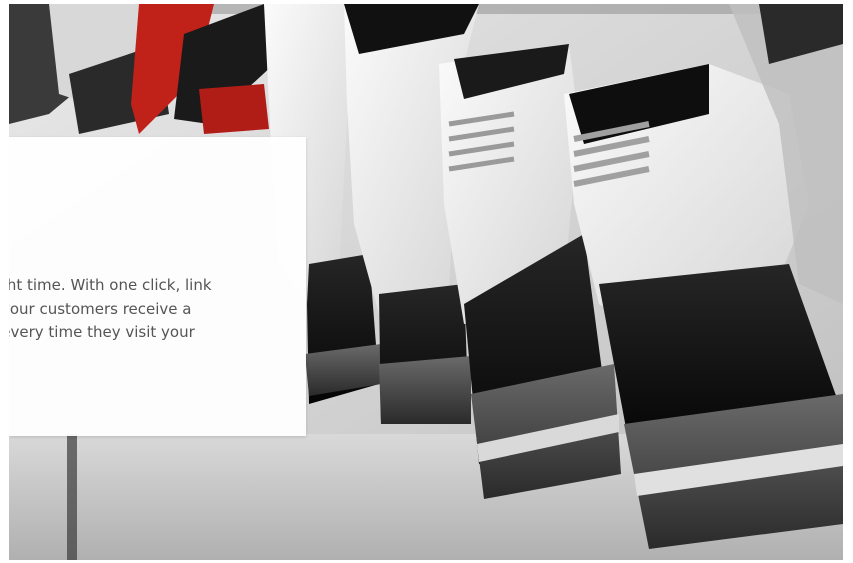  What do you see at coordinates (110, 285) in the screenshot?
I see `hero-text-line: right time. With one click, link` at bounding box center [110, 285].